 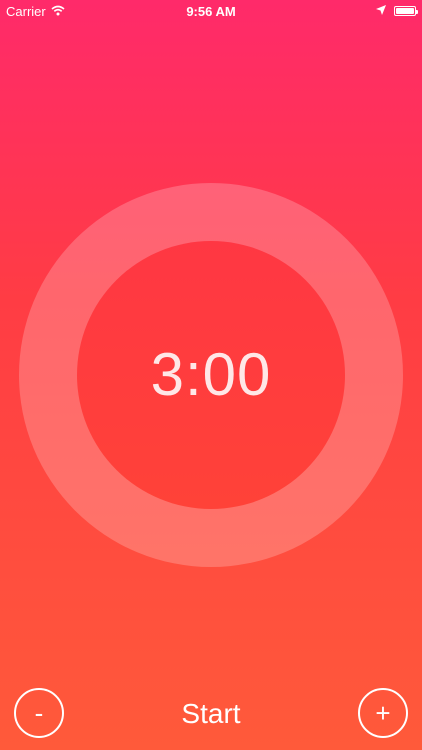 What do you see at coordinates (39, 713) in the screenshot?
I see `decrement-button: -` at bounding box center [39, 713].